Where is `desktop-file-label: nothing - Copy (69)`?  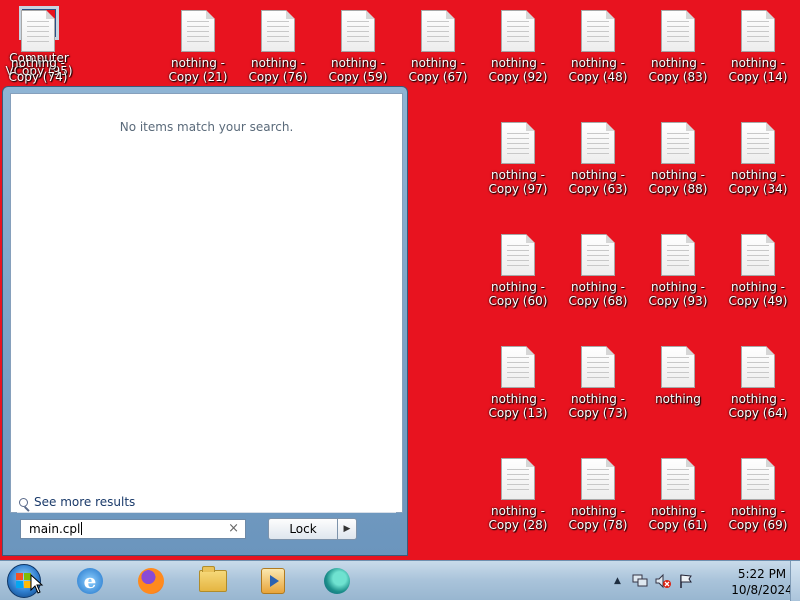
desktop-file-label: nothing - Copy (69) is located at coordinates (758, 518).